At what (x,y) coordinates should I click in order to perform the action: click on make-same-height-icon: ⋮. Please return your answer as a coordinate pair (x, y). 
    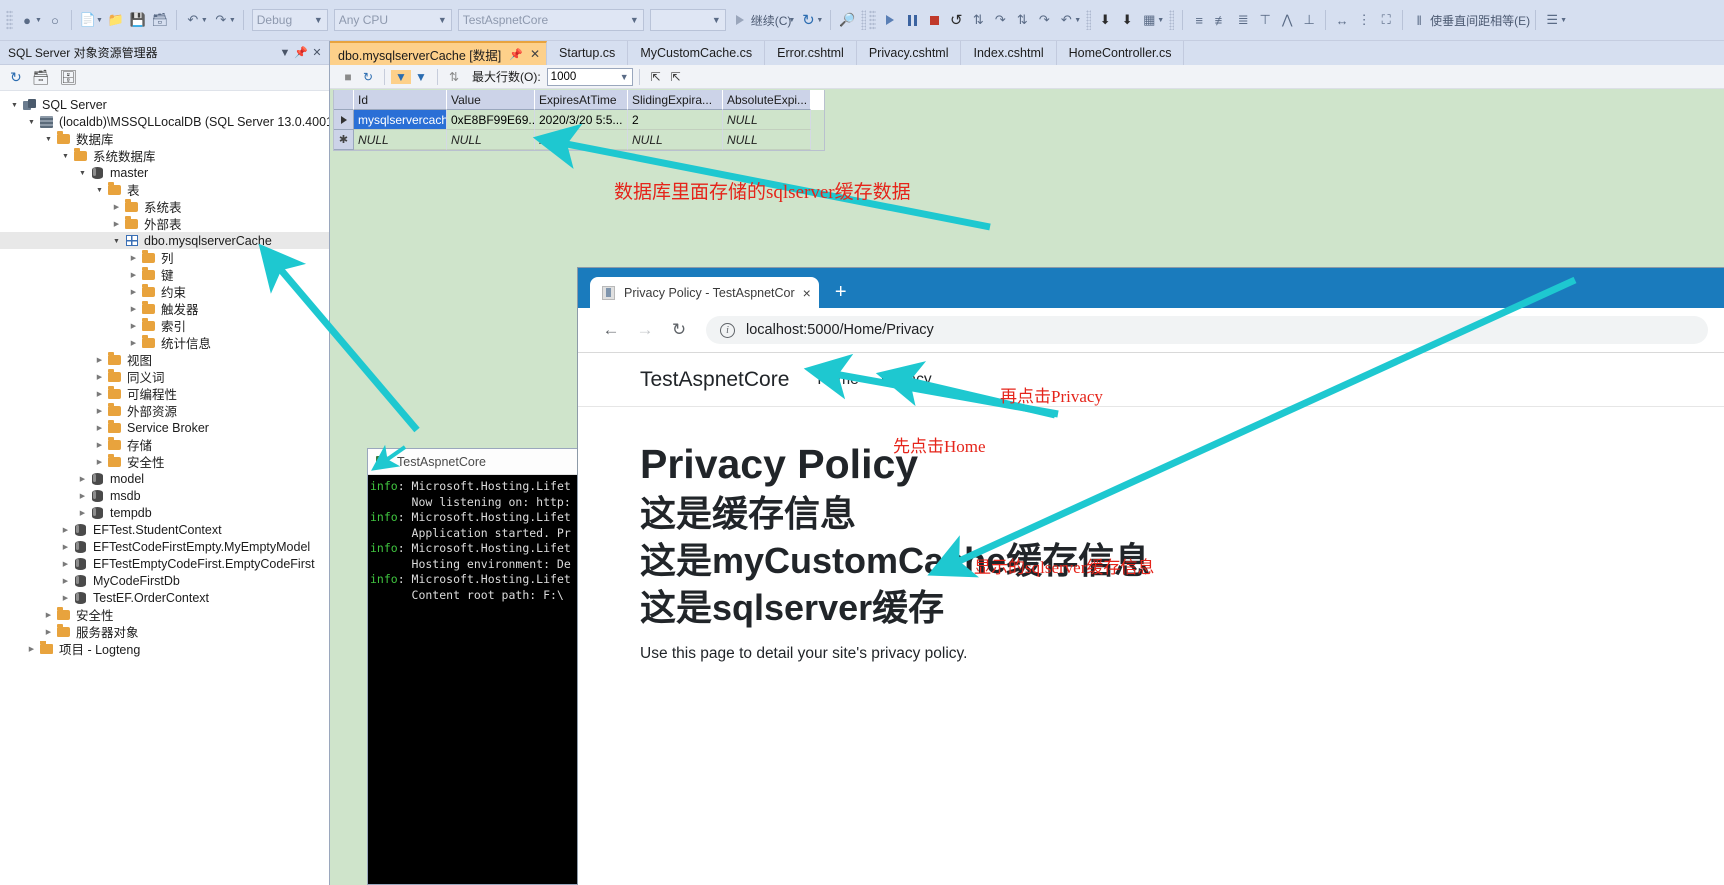
    Looking at the image, I should click on (1364, 20).